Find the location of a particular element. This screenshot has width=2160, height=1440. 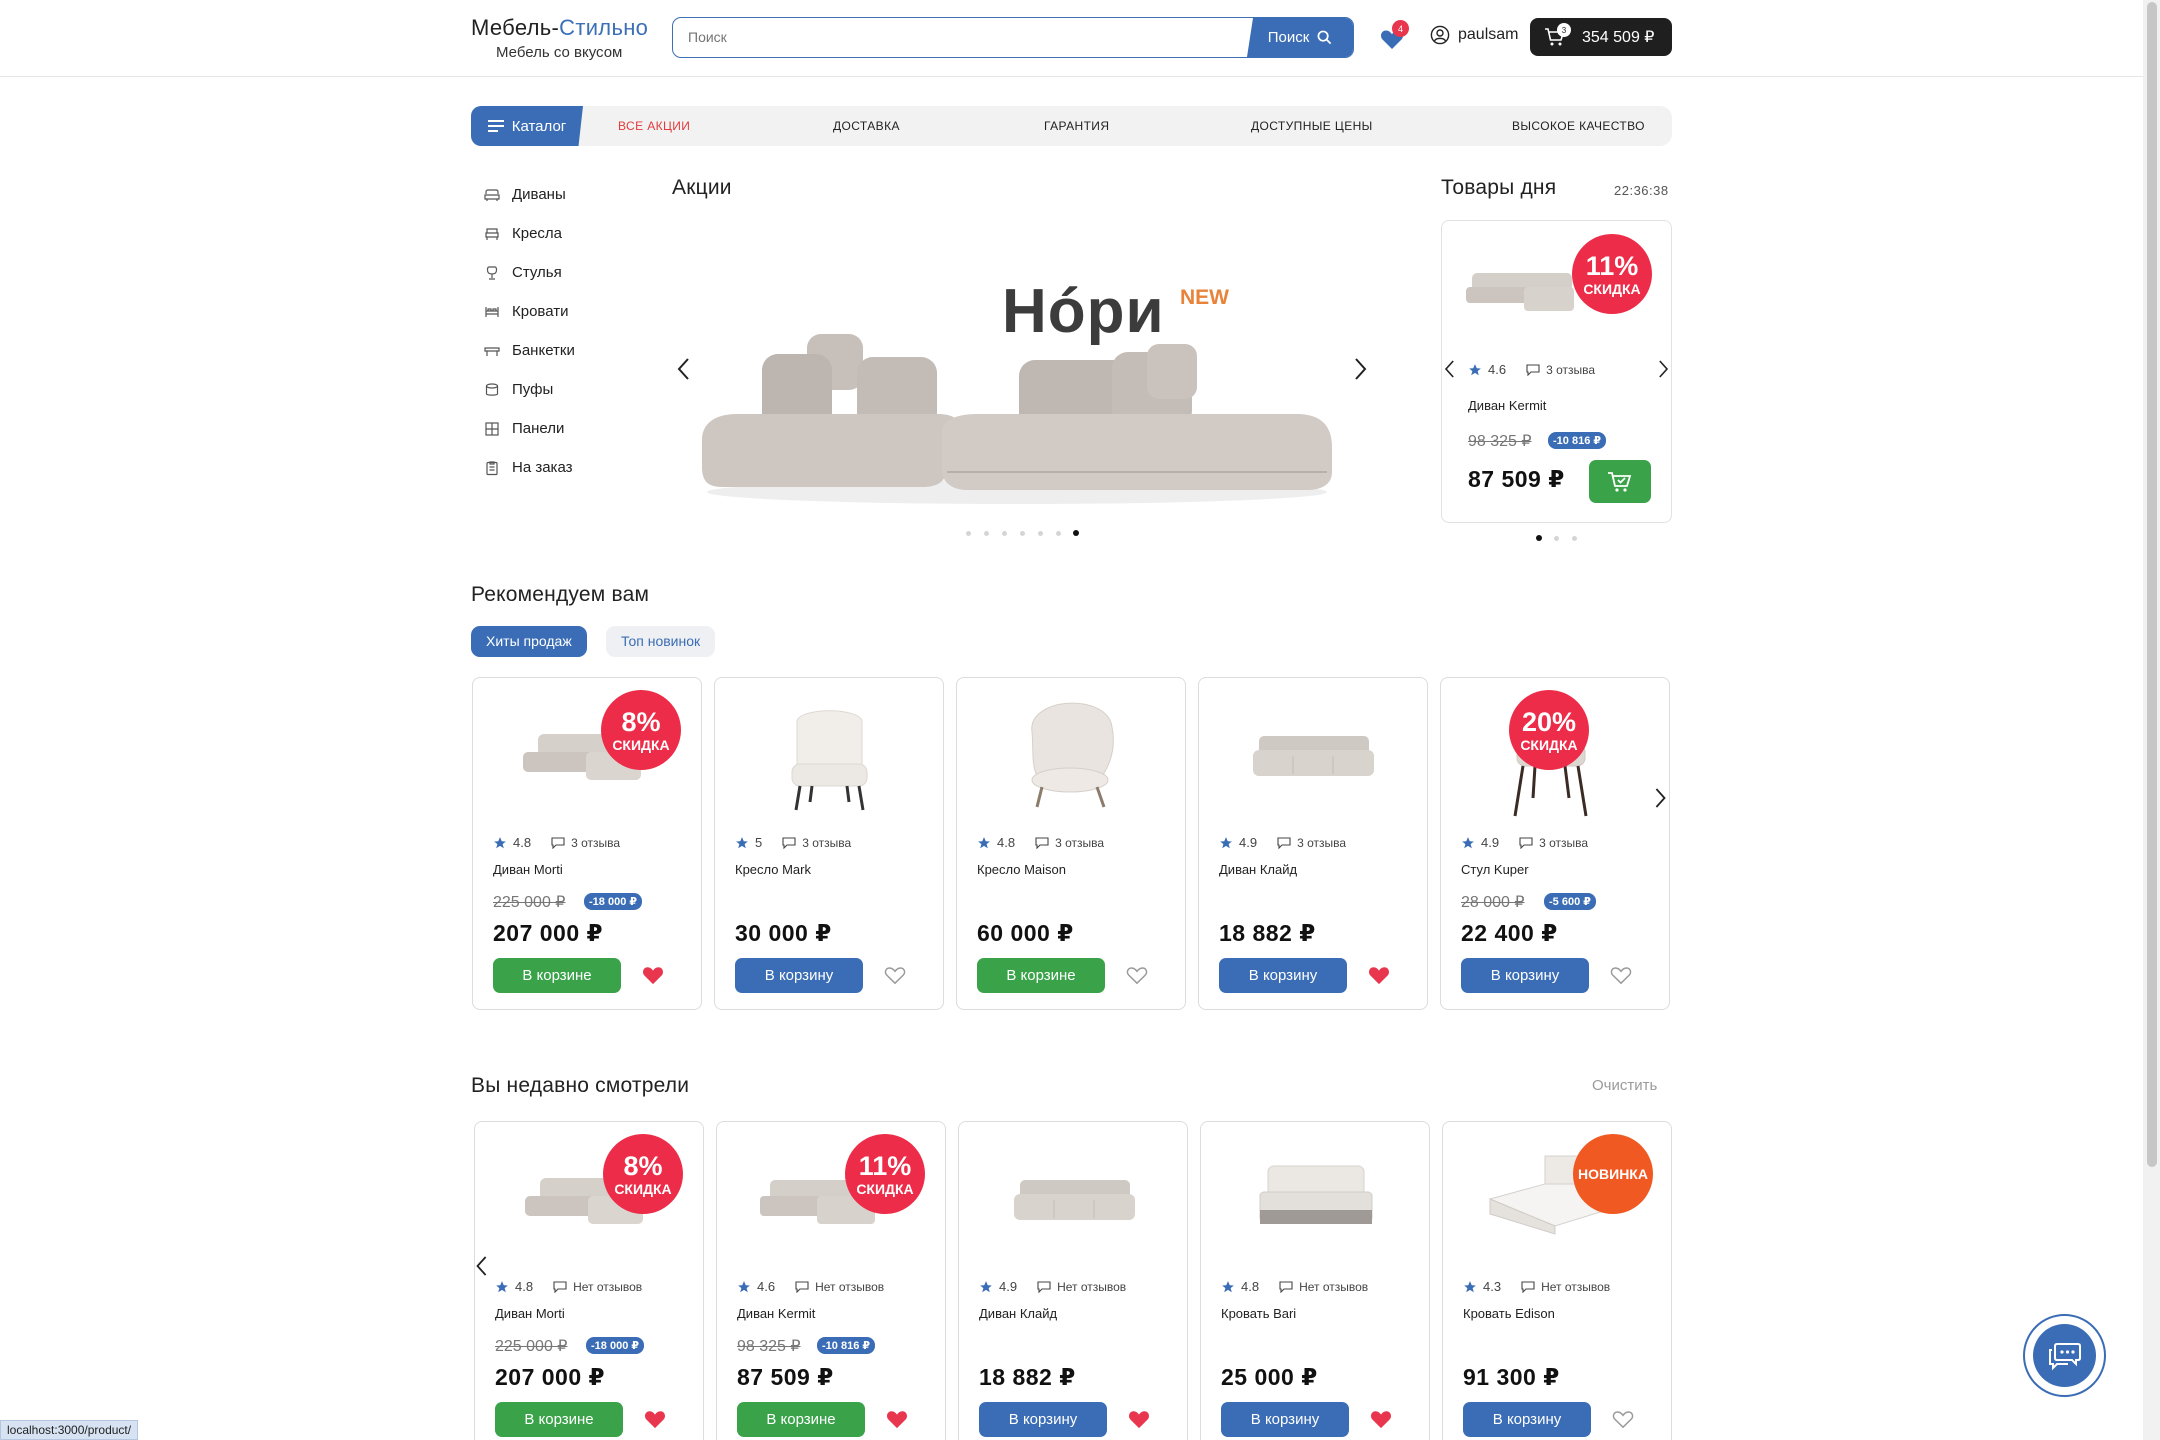

sidebar-label: На заказ is located at coordinates (542, 467).